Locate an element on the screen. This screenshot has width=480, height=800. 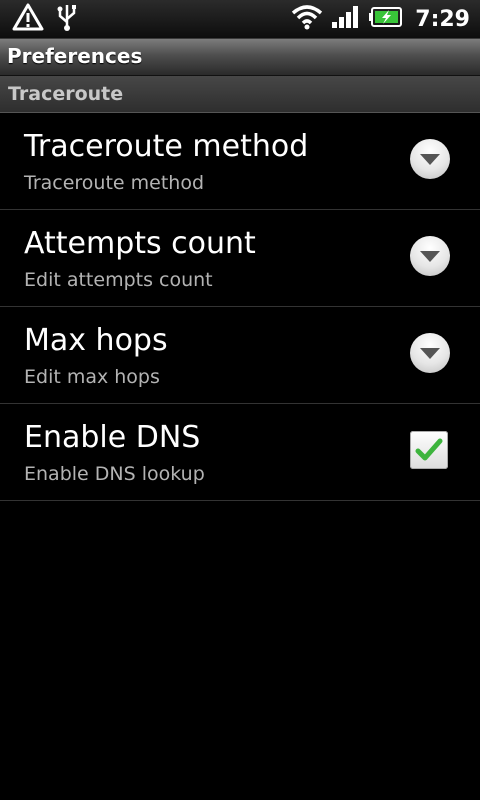
category-label: Traceroute is located at coordinates (66, 94).